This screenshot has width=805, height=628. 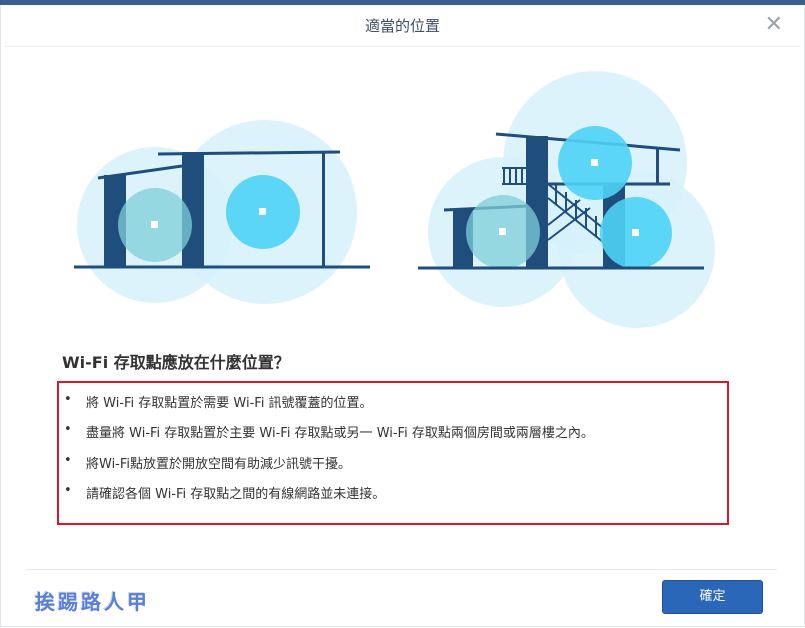 What do you see at coordinates (657, 166) in the screenshot?
I see `house2-wall-upper-right` at bounding box center [657, 166].